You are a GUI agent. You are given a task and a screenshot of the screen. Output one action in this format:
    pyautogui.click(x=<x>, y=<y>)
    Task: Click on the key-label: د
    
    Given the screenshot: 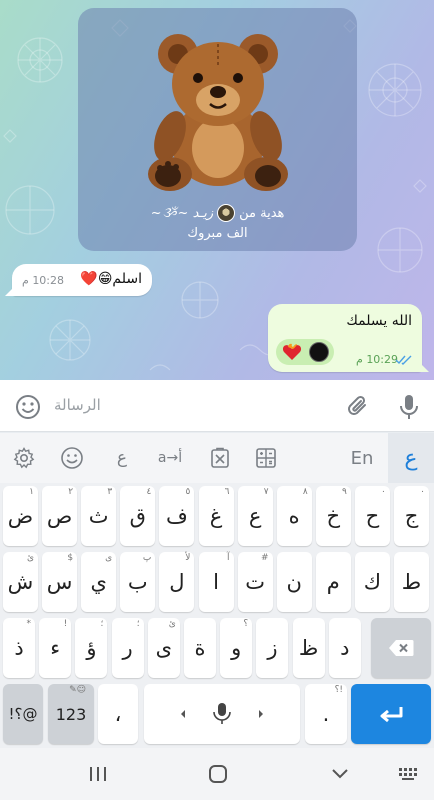 What is the action you would take?
    pyautogui.click(x=345, y=648)
    